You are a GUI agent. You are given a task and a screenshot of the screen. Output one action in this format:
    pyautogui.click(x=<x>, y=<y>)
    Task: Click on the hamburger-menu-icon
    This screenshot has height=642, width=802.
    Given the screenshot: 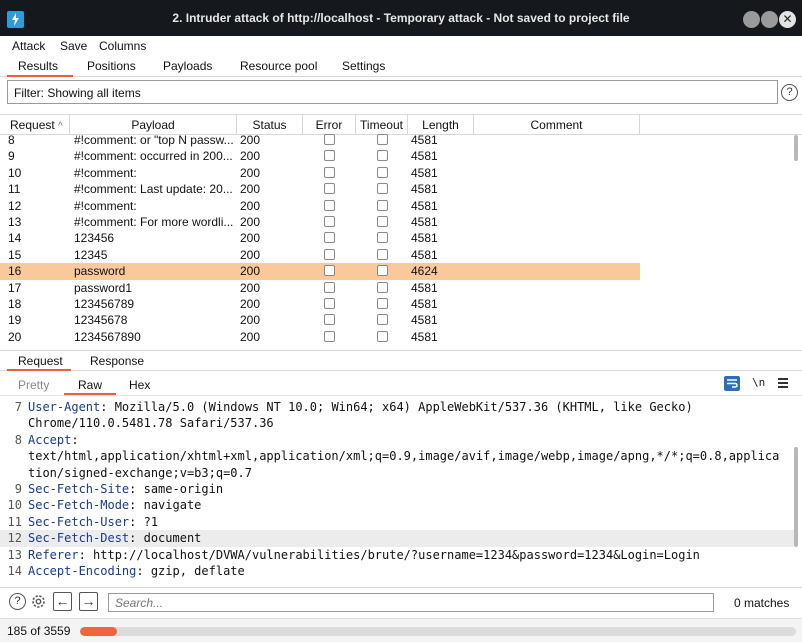 What is the action you would take?
    pyautogui.click(x=783, y=383)
    